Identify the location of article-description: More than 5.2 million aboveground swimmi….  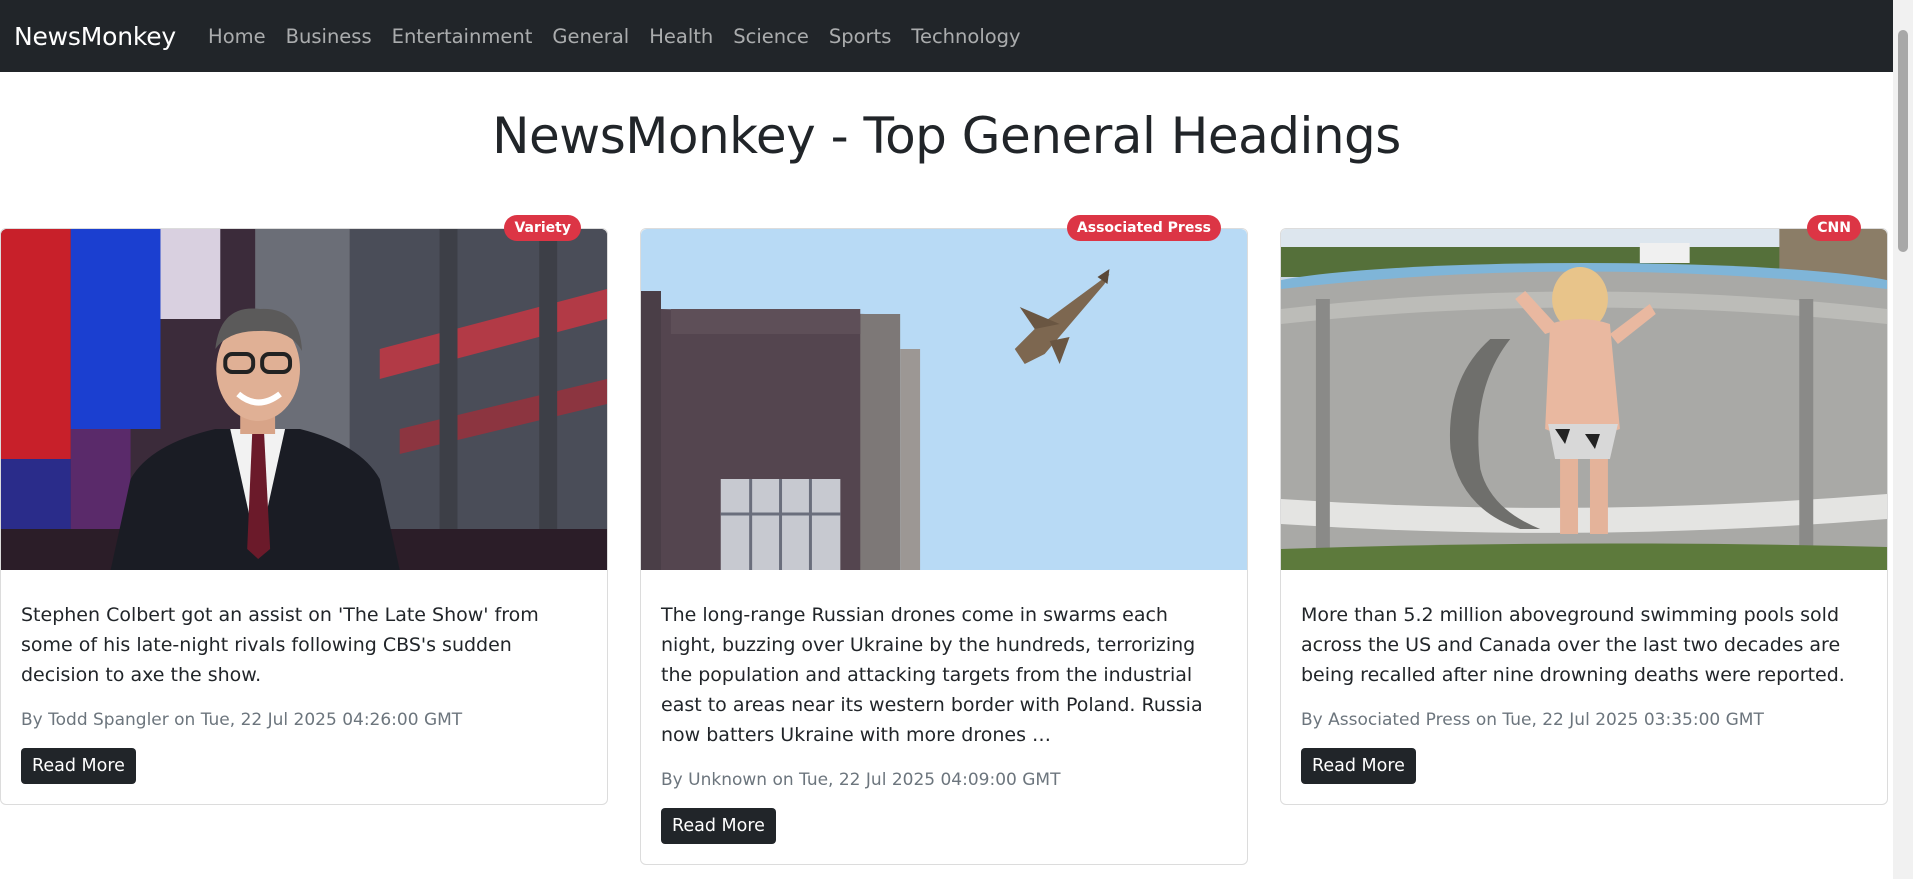
(1573, 645).